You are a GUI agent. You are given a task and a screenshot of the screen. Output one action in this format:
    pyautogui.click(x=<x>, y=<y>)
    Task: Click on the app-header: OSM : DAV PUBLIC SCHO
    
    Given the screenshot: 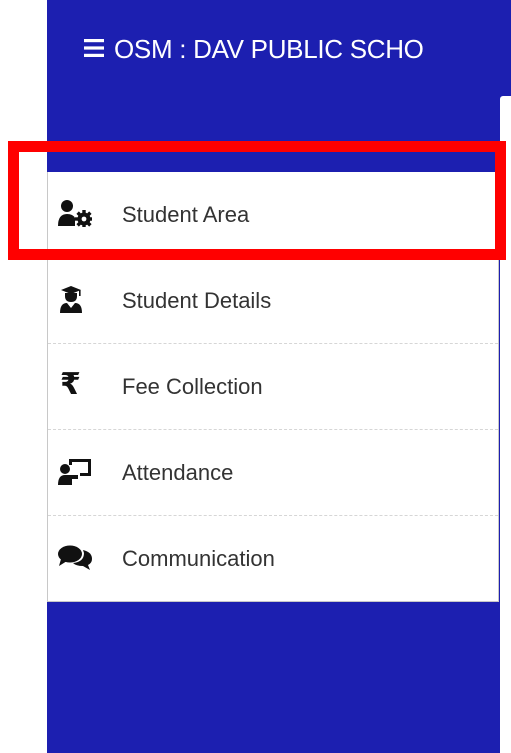 What is the action you would take?
    pyautogui.click(x=279, y=48)
    